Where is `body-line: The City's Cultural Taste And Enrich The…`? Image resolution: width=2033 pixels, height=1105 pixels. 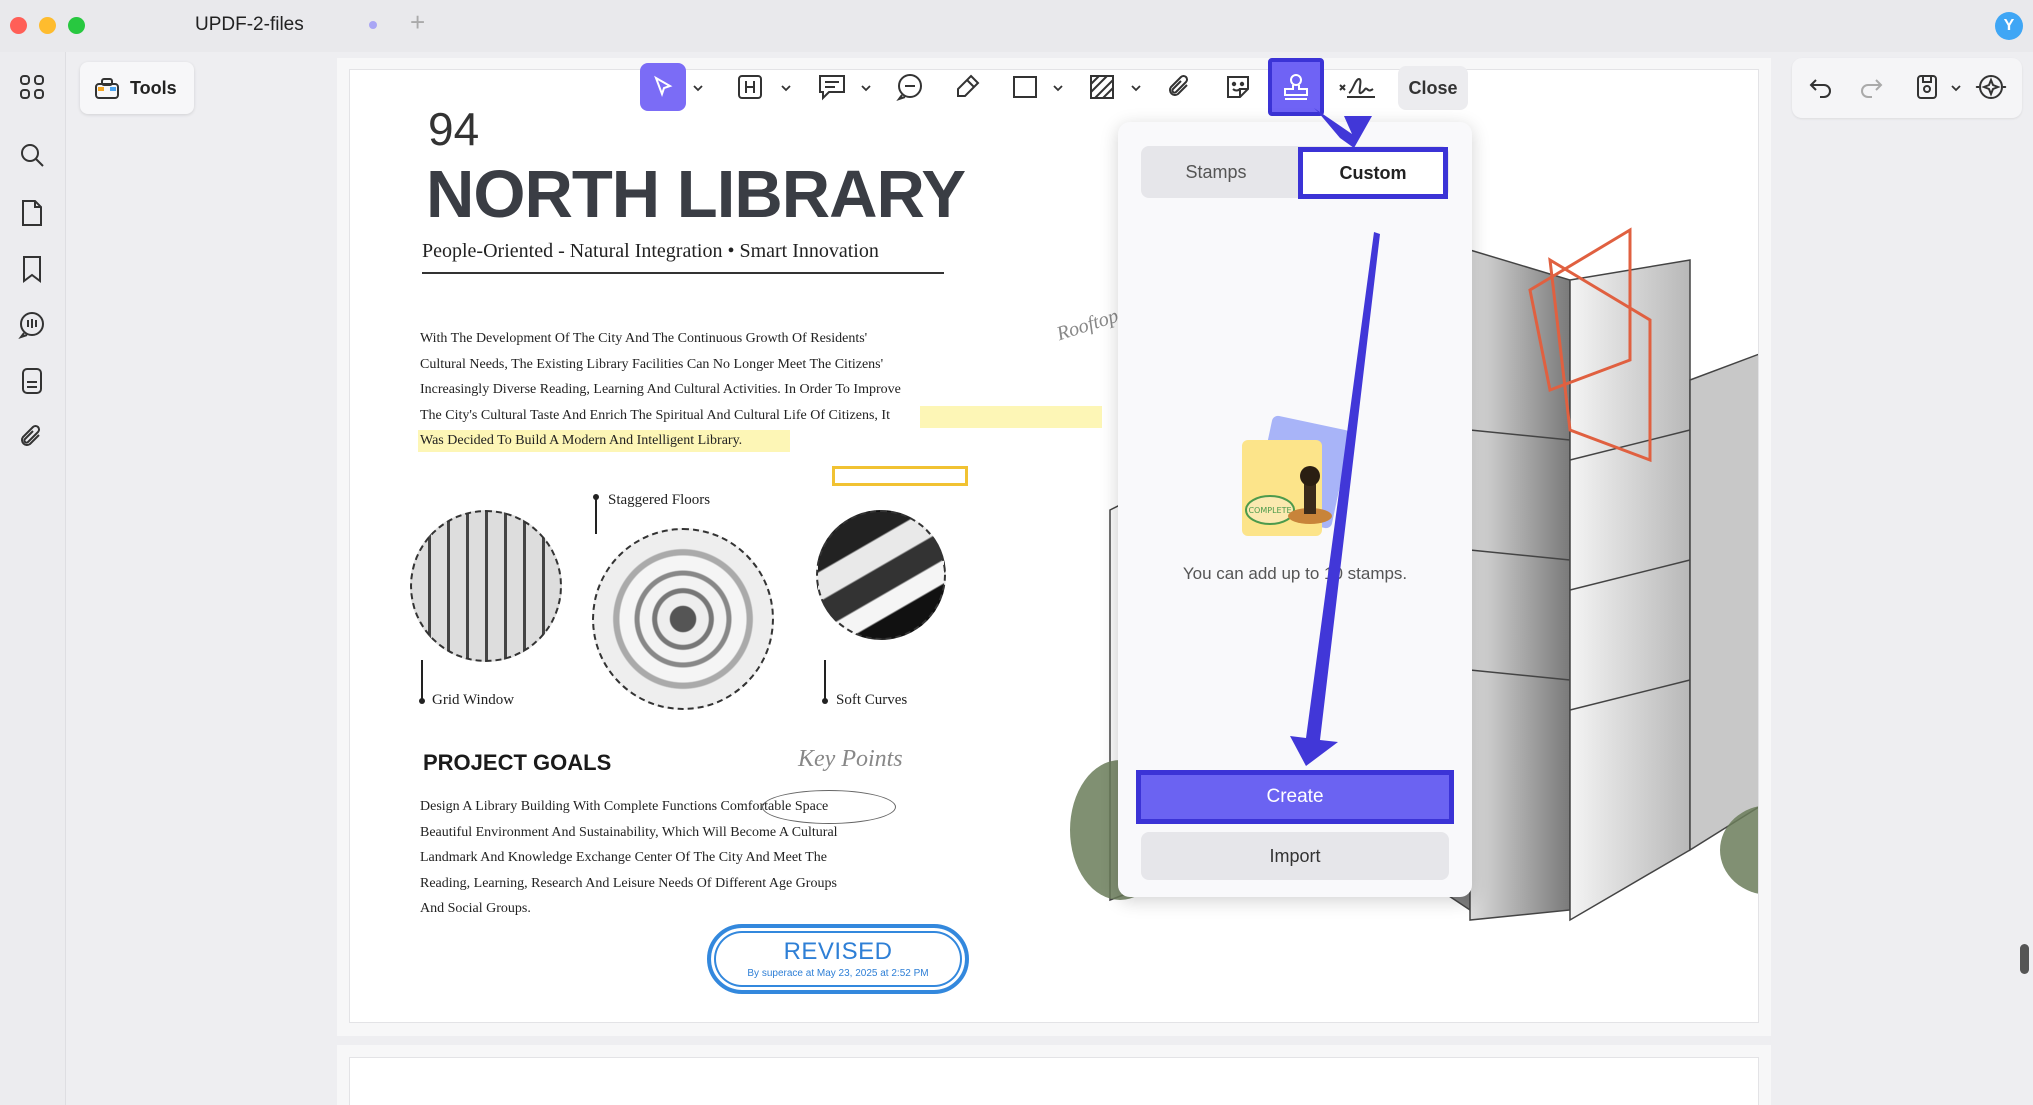
body-line: The City's Cultural Taste And Enrich The… is located at coordinates (655, 415).